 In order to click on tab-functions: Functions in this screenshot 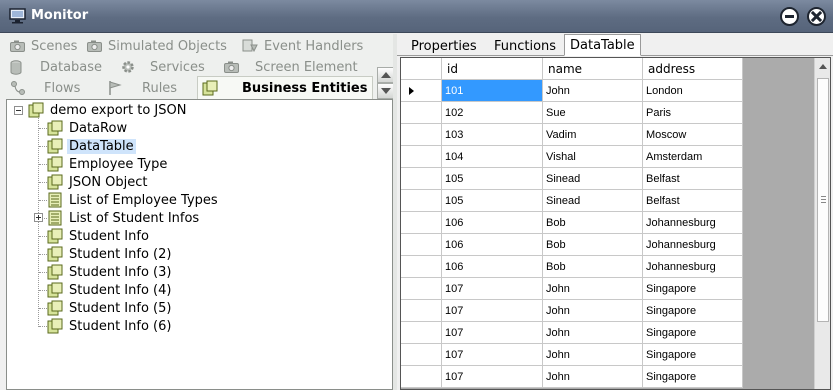, I will do `click(525, 46)`.